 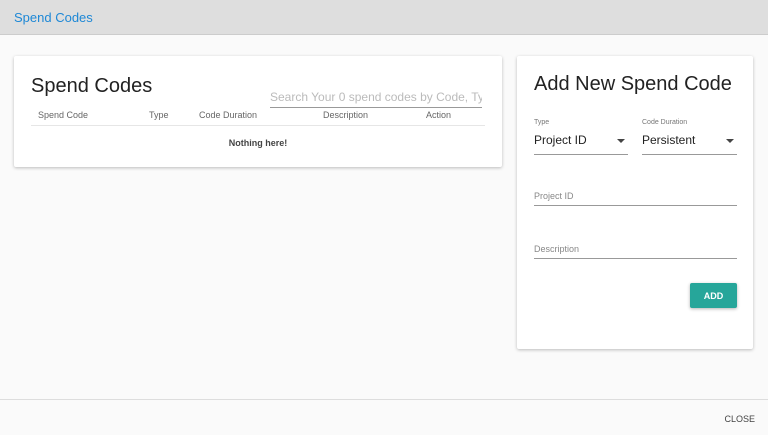 What do you see at coordinates (92, 86) in the screenshot?
I see `list-title: Spend Codes` at bounding box center [92, 86].